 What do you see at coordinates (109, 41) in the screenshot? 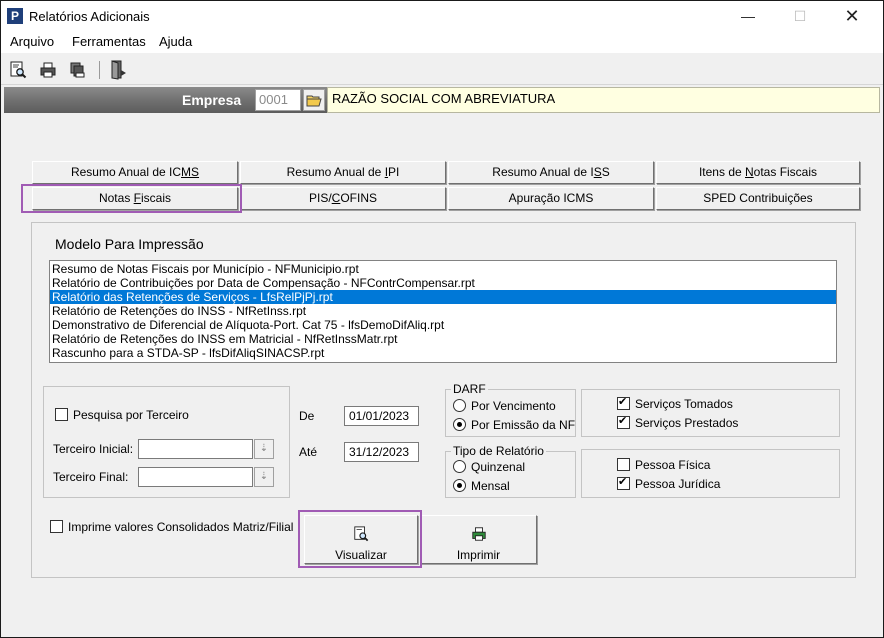
I see `menu-ferramentas: Ferramentas` at bounding box center [109, 41].